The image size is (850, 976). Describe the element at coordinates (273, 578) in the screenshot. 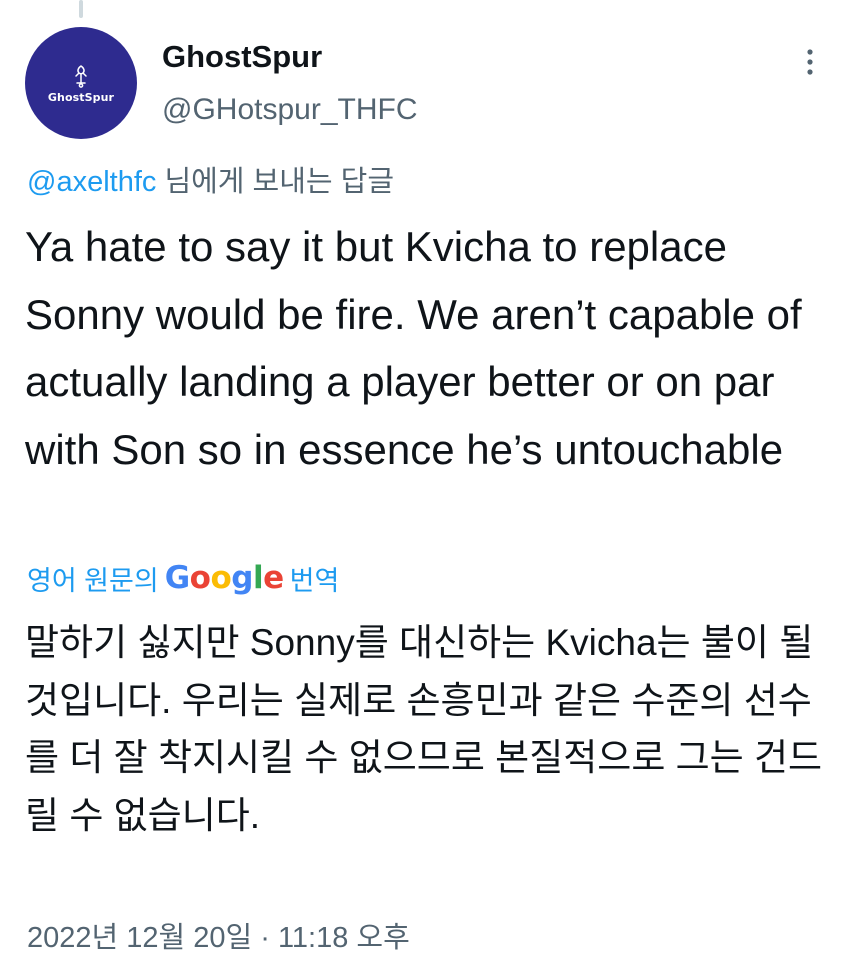

I see `google-letter: e` at that location.